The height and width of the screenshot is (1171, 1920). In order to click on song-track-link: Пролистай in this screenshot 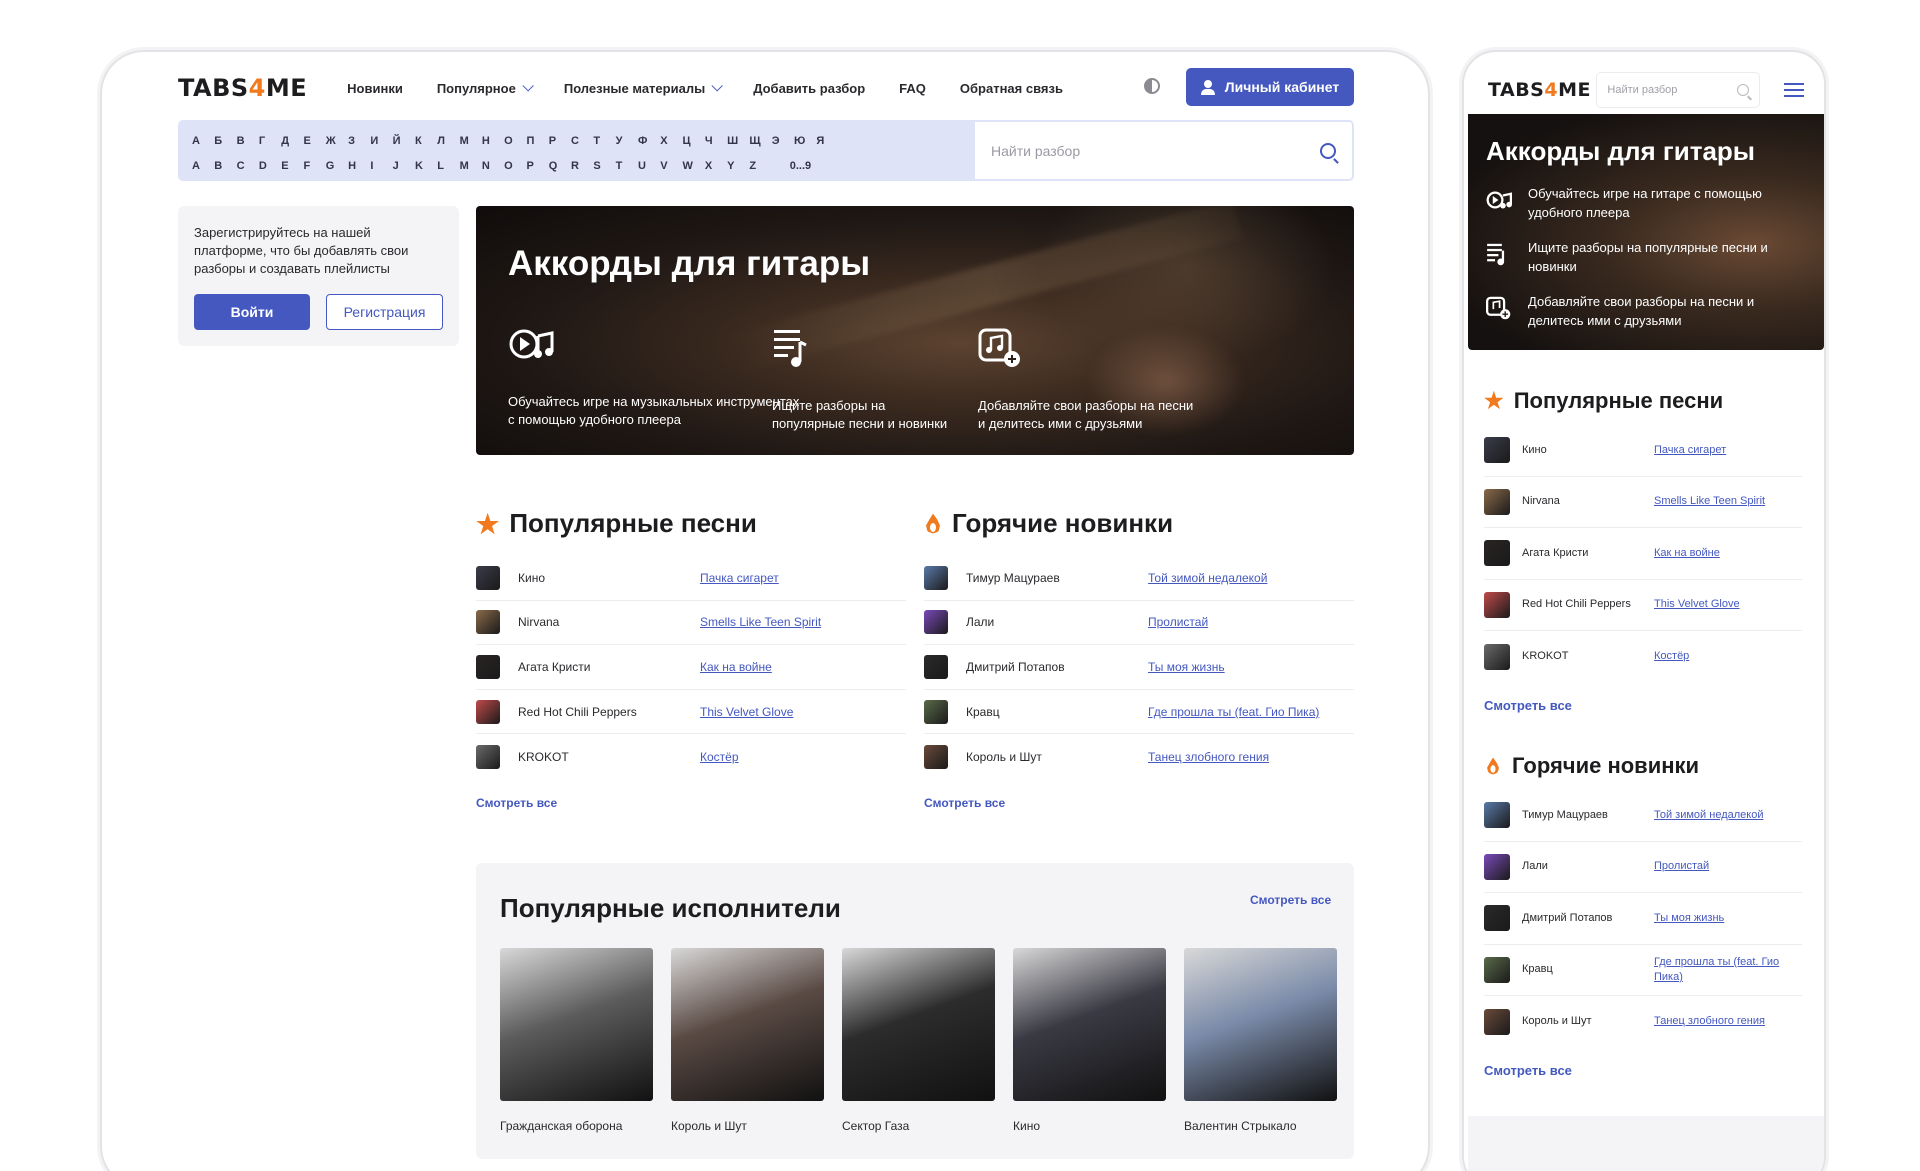, I will do `click(1724, 866)`.